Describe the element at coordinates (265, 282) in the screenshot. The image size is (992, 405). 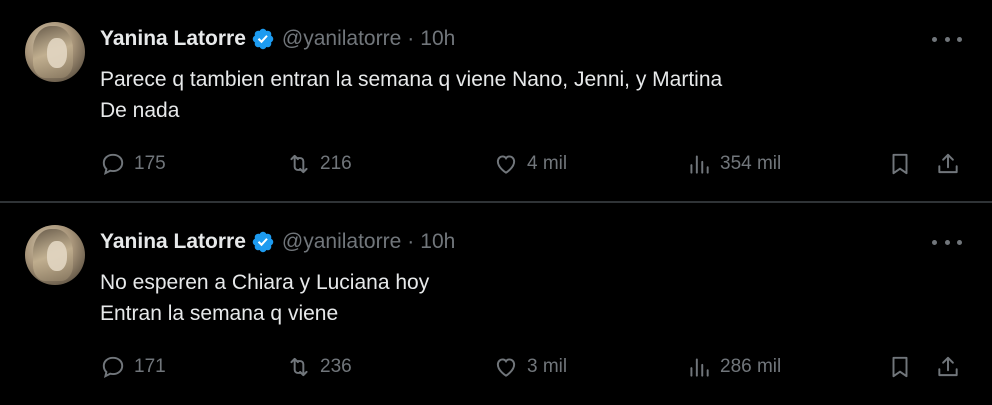
I see `tweet-text-line: No esperen a Chiara y Luciana hoy` at that location.